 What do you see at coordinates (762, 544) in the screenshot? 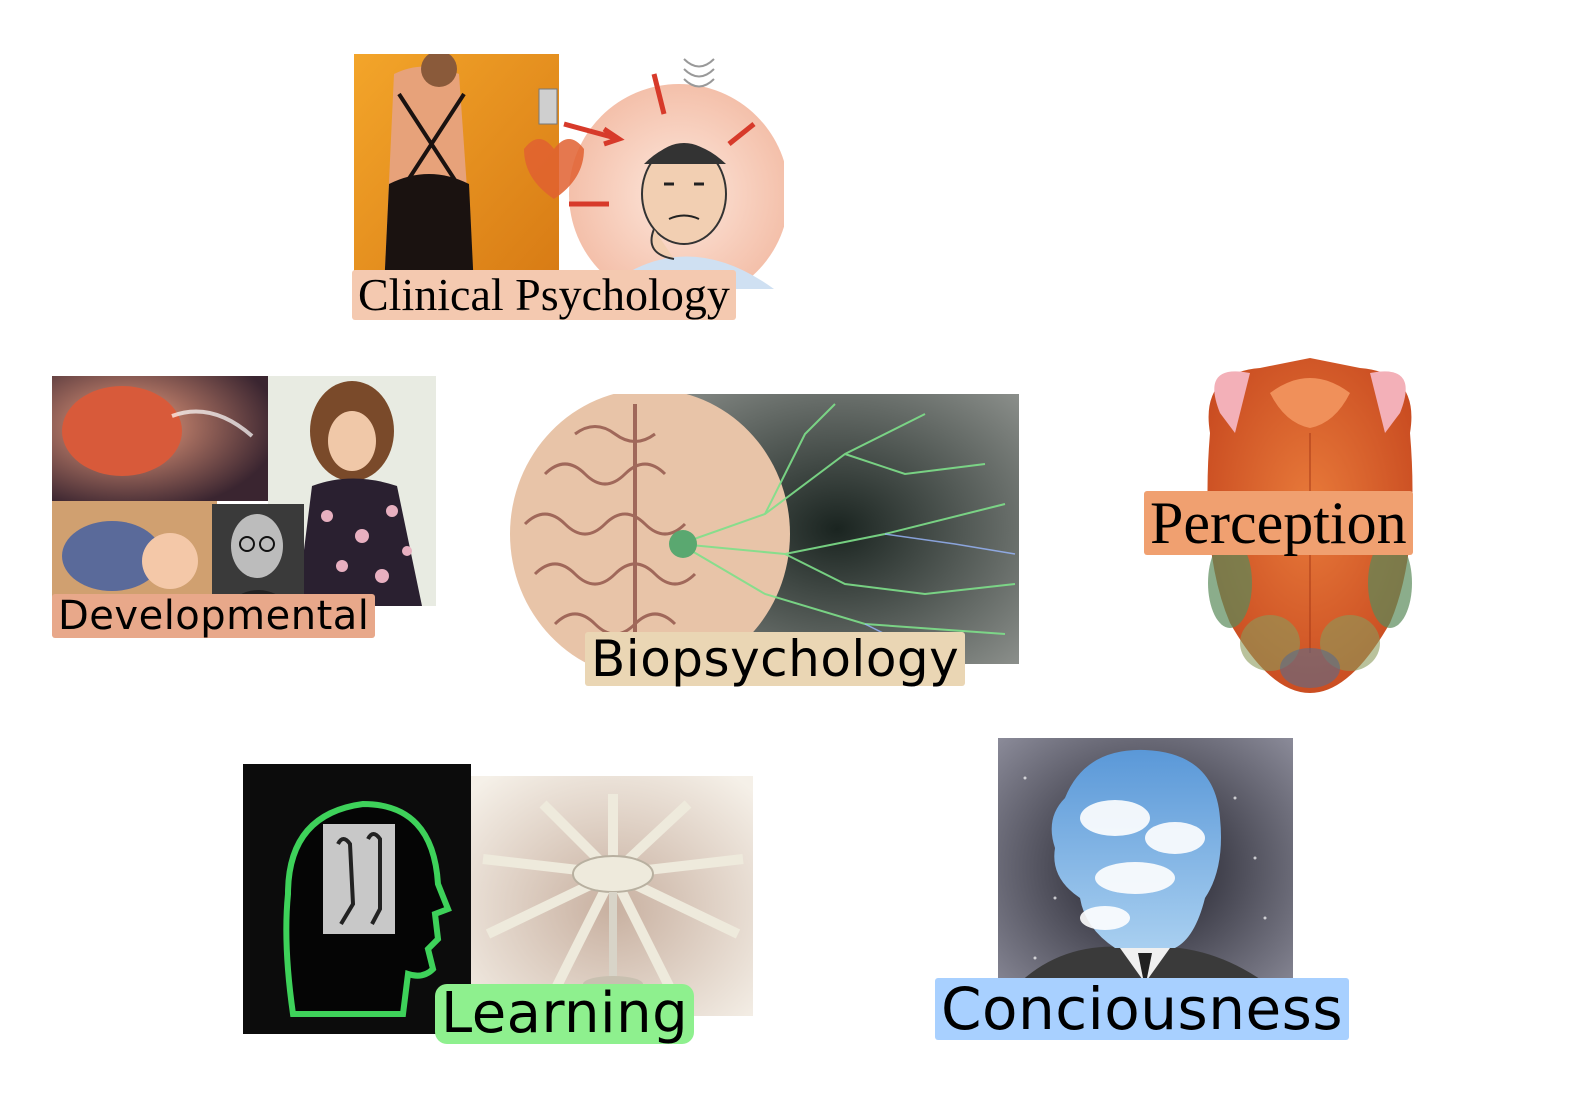
I see `biopsychology-tile: Biopsychology` at bounding box center [762, 544].